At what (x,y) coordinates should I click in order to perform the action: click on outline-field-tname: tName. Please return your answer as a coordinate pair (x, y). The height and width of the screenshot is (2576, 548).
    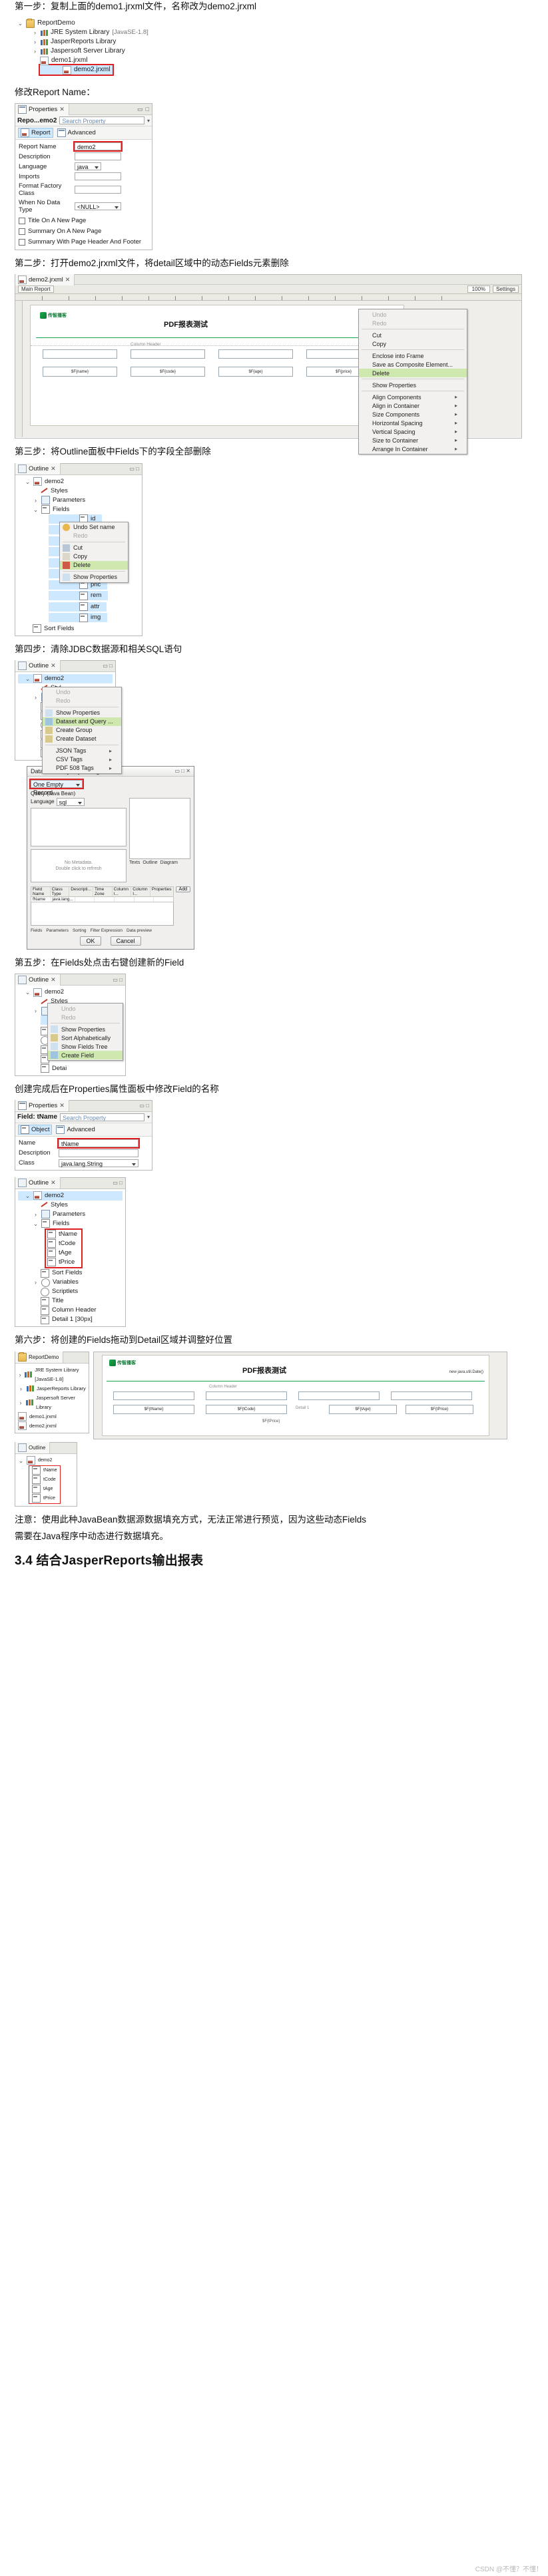
    Looking at the image, I should click on (45, 1470).